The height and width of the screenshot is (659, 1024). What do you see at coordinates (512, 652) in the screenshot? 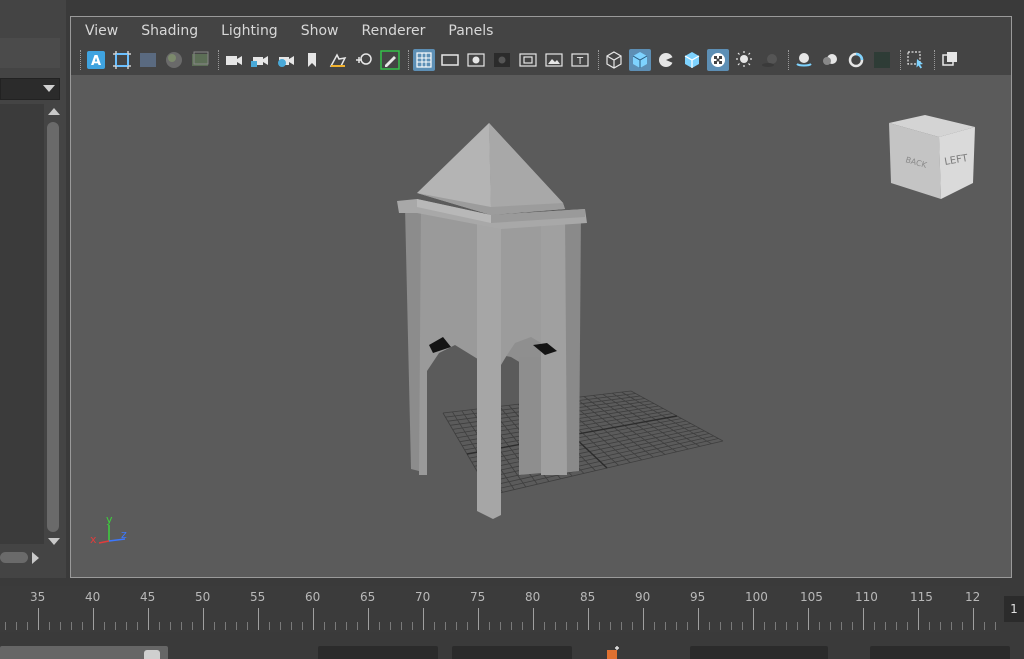
I see `range-end-field` at bounding box center [512, 652].